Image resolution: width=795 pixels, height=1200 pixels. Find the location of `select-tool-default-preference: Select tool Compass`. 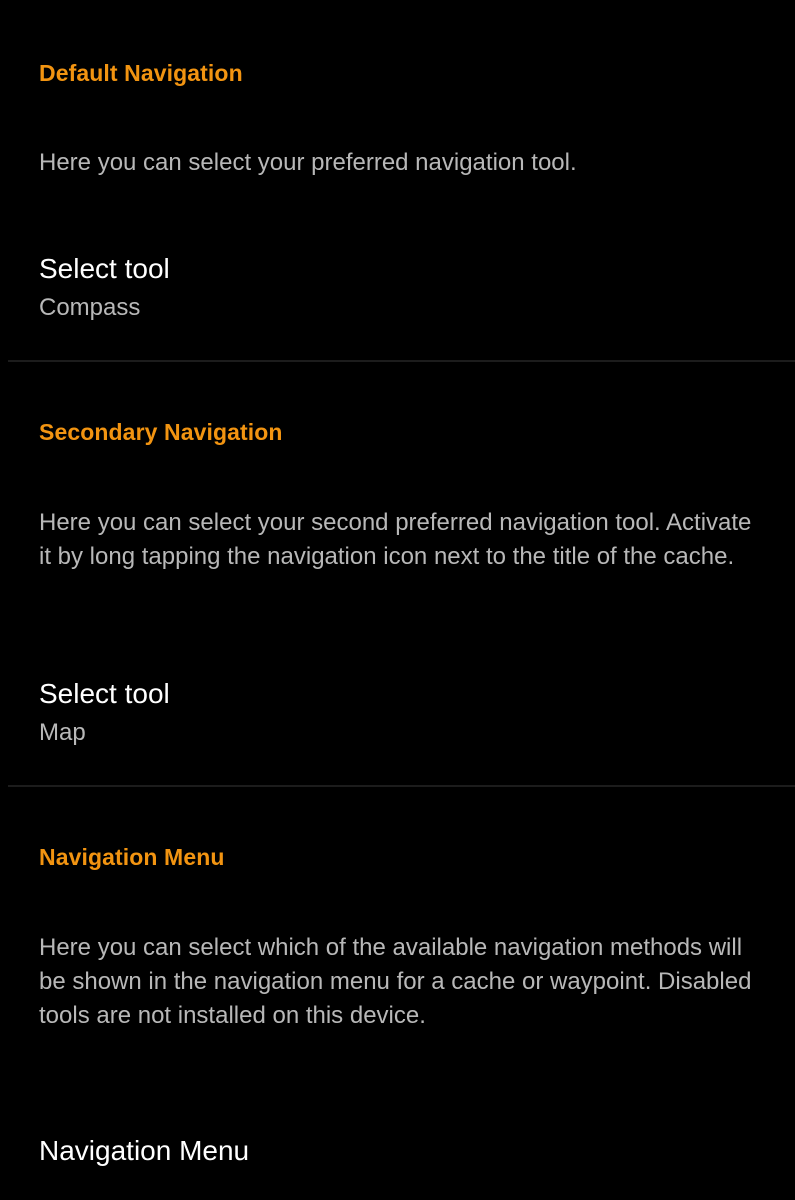

select-tool-default-preference: Select tool Compass is located at coordinates (409, 288).